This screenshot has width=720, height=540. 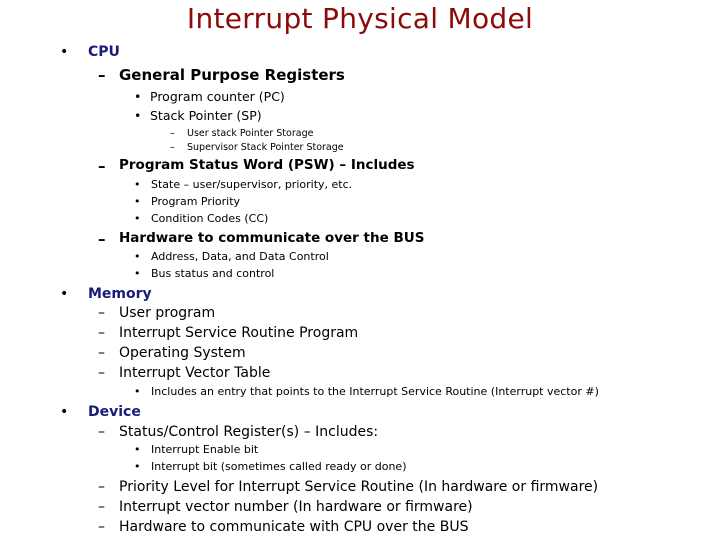 What do you see at coordinates (196, 201) in the screenshot?
I see `psw-item: Program Priority` at bounding box center [196, 201].